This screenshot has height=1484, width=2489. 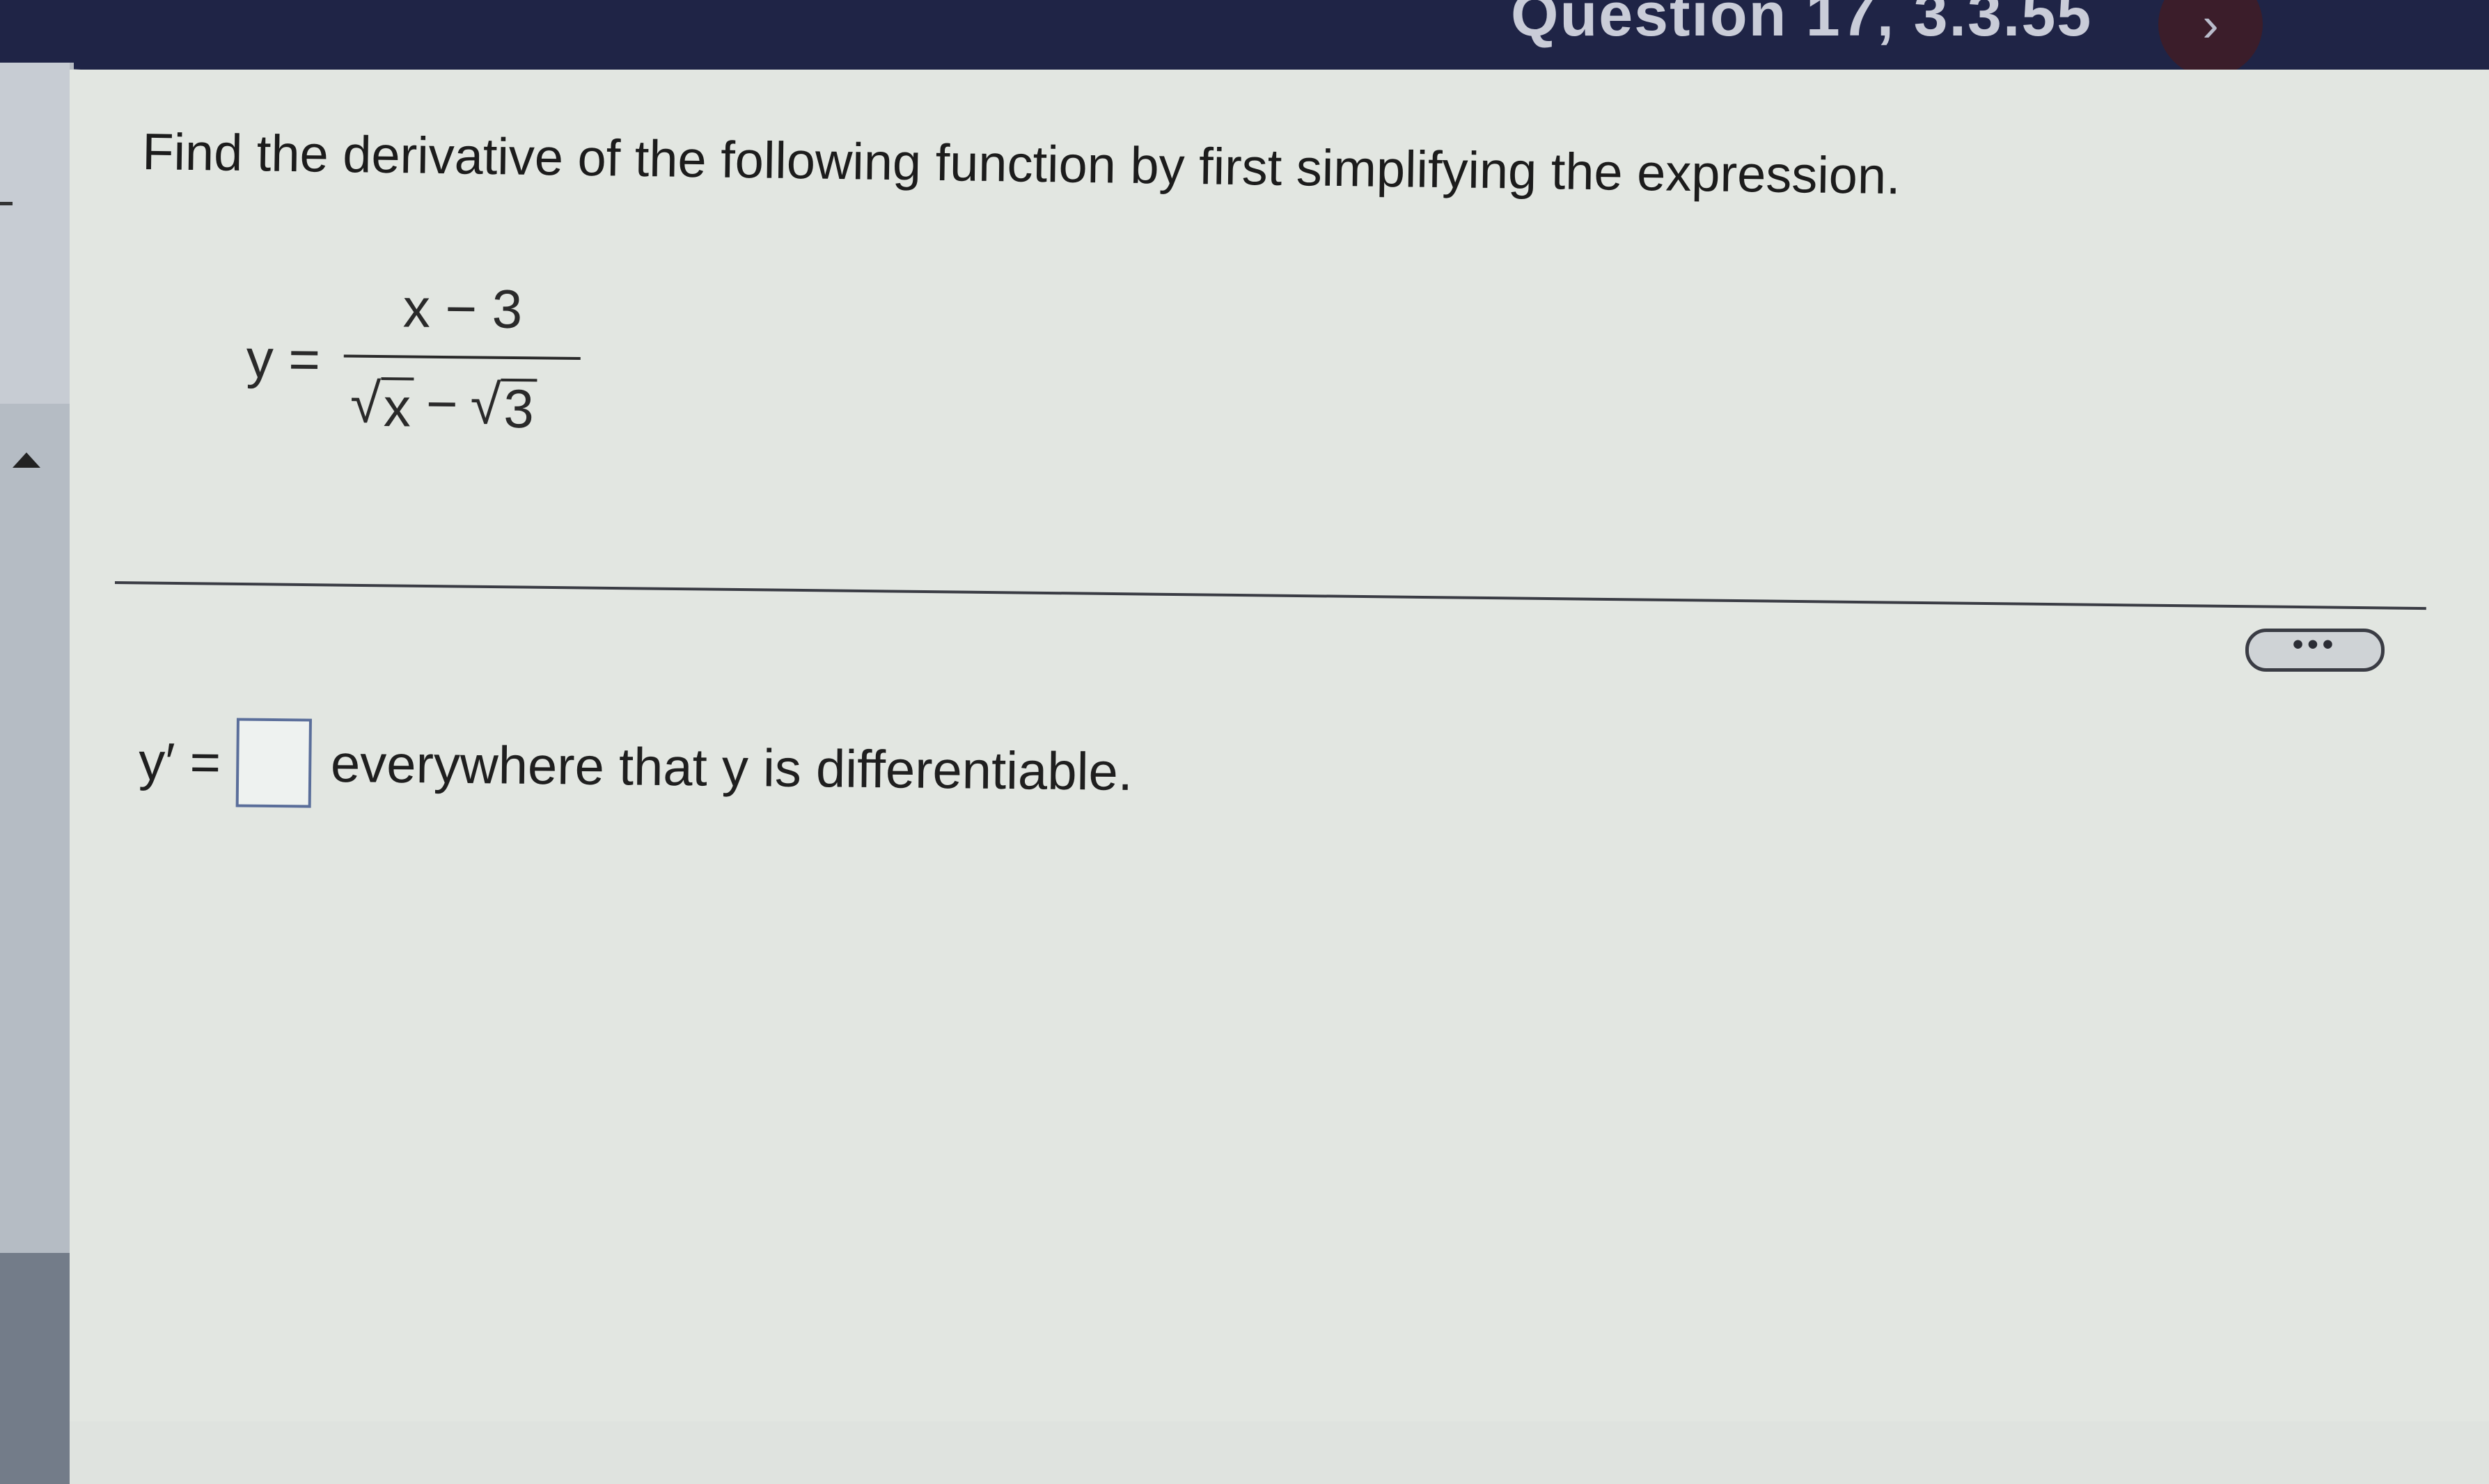 What do you see at coordinates (462, 405) in the screenshot?
I see `denominator: √ x − √ 3` at bounding box center [462, 405].